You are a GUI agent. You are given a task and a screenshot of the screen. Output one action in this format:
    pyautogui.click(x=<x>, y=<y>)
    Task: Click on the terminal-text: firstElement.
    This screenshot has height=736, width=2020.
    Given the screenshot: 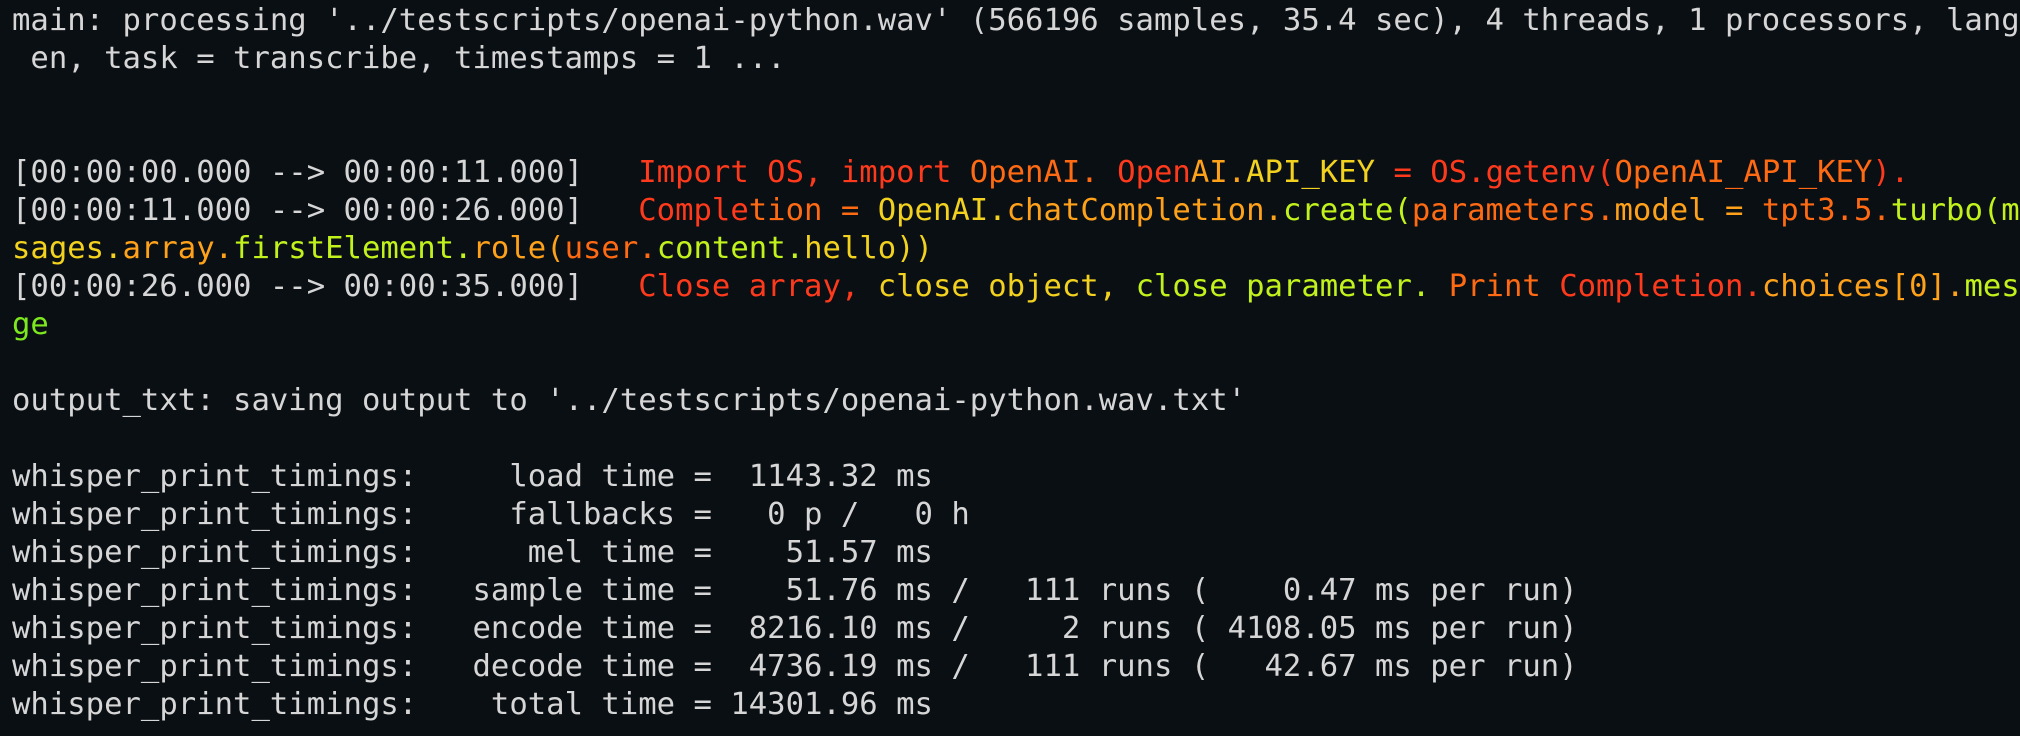 What is the action you would take?
    pyautogui.click(x=353, y=248)
    